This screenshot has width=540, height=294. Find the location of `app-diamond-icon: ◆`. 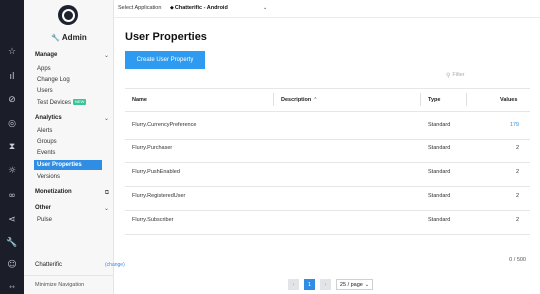

app-diamond-icon: ◆ is located at coordinates (172, 8).